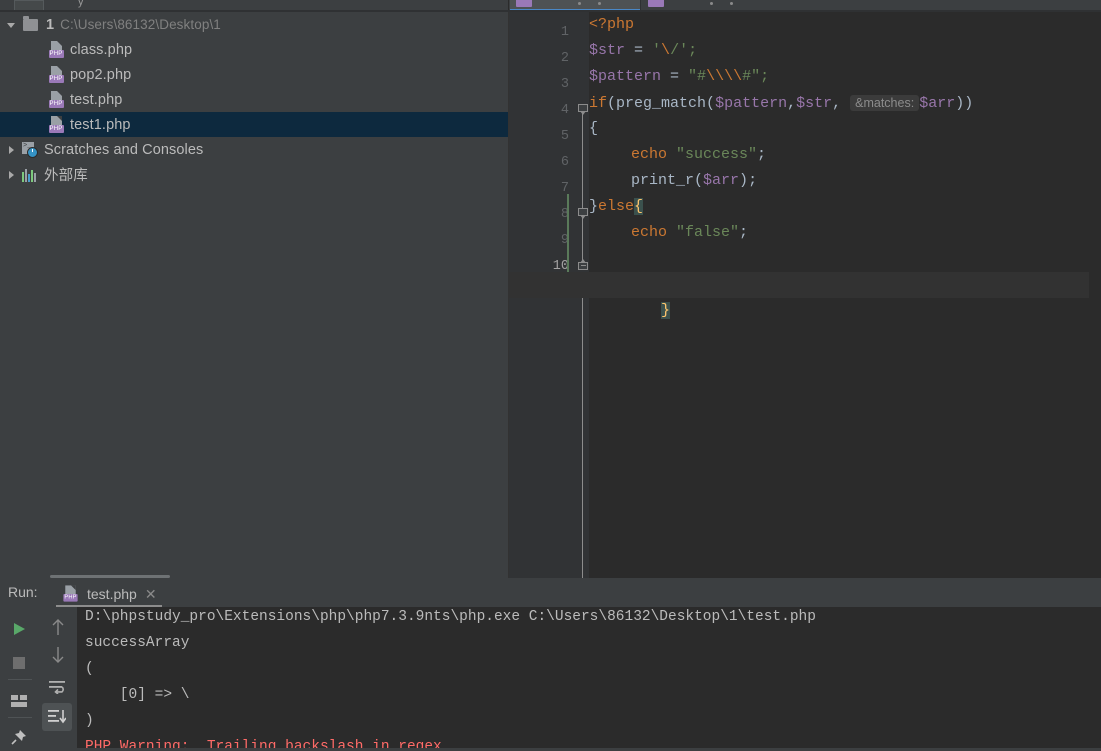 This screenshot has height=751, width=1101. I want to click on code-token: print_r, so click(663, 180).